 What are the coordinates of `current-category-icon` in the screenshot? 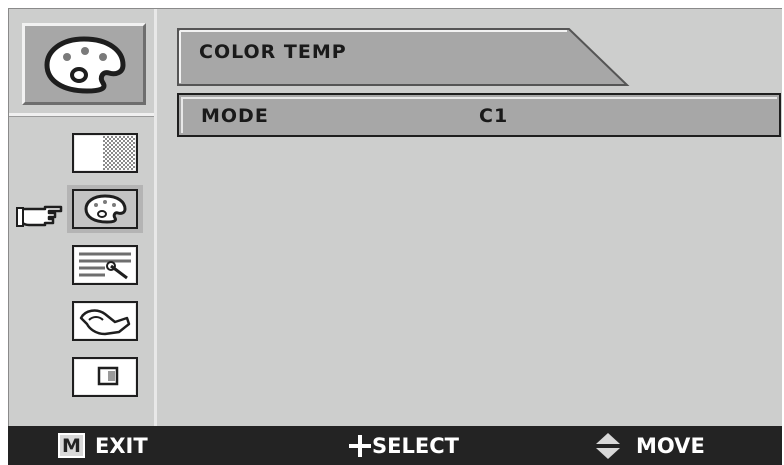 It's located at (84, 64).